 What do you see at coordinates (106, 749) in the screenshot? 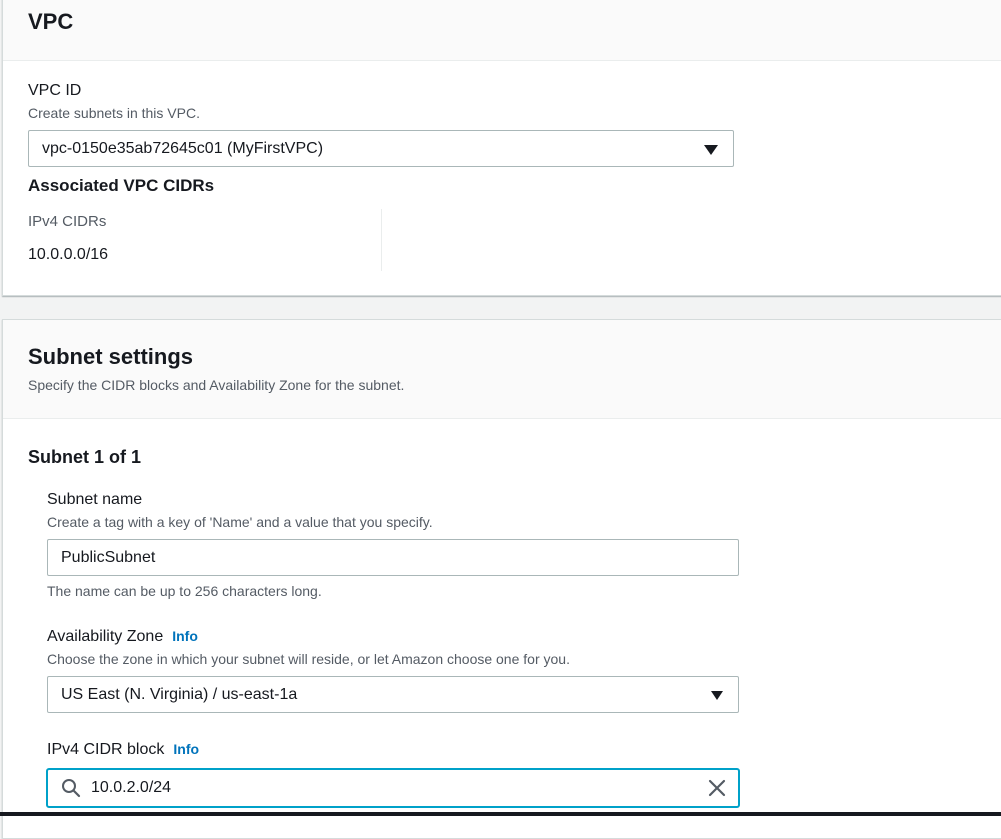
I see `ipv4-cidr-block-label: IPv4 CIDR block` at bounding box center [106, 749].